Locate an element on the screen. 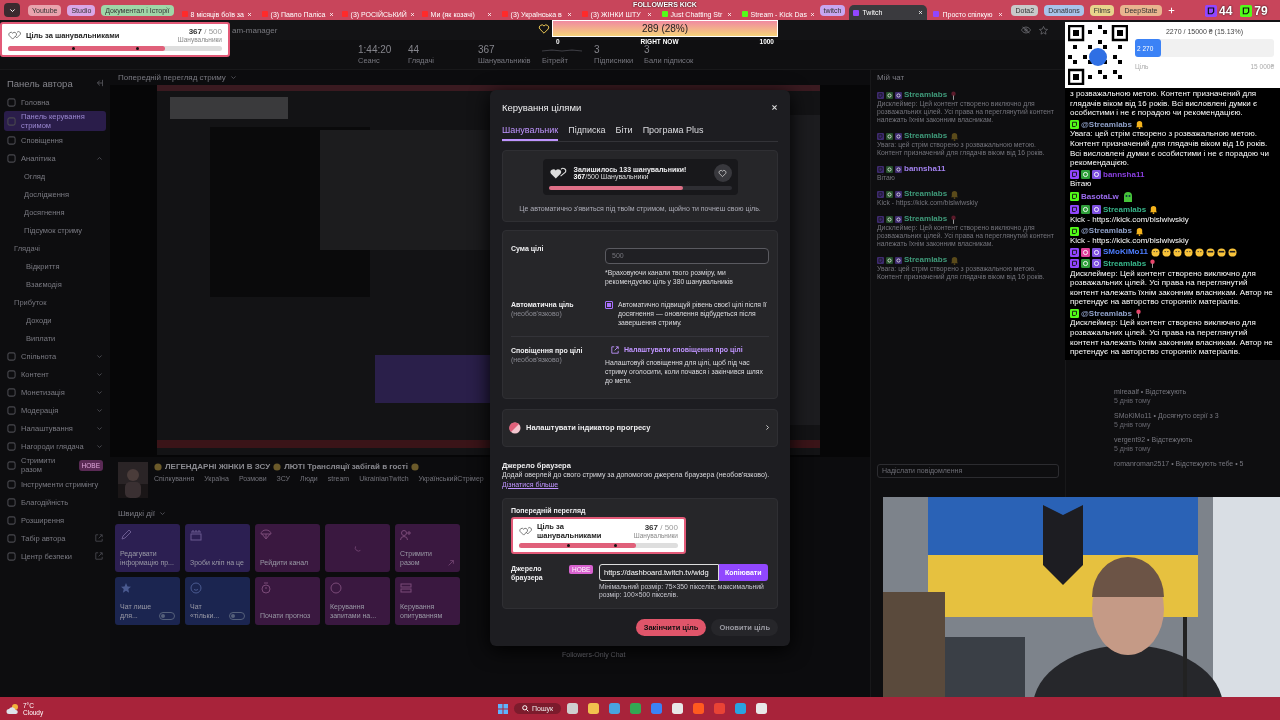 Image resolution: width=1280 pixels, height=720 pixels. parachute-icon is located at coordinates (266, 535).